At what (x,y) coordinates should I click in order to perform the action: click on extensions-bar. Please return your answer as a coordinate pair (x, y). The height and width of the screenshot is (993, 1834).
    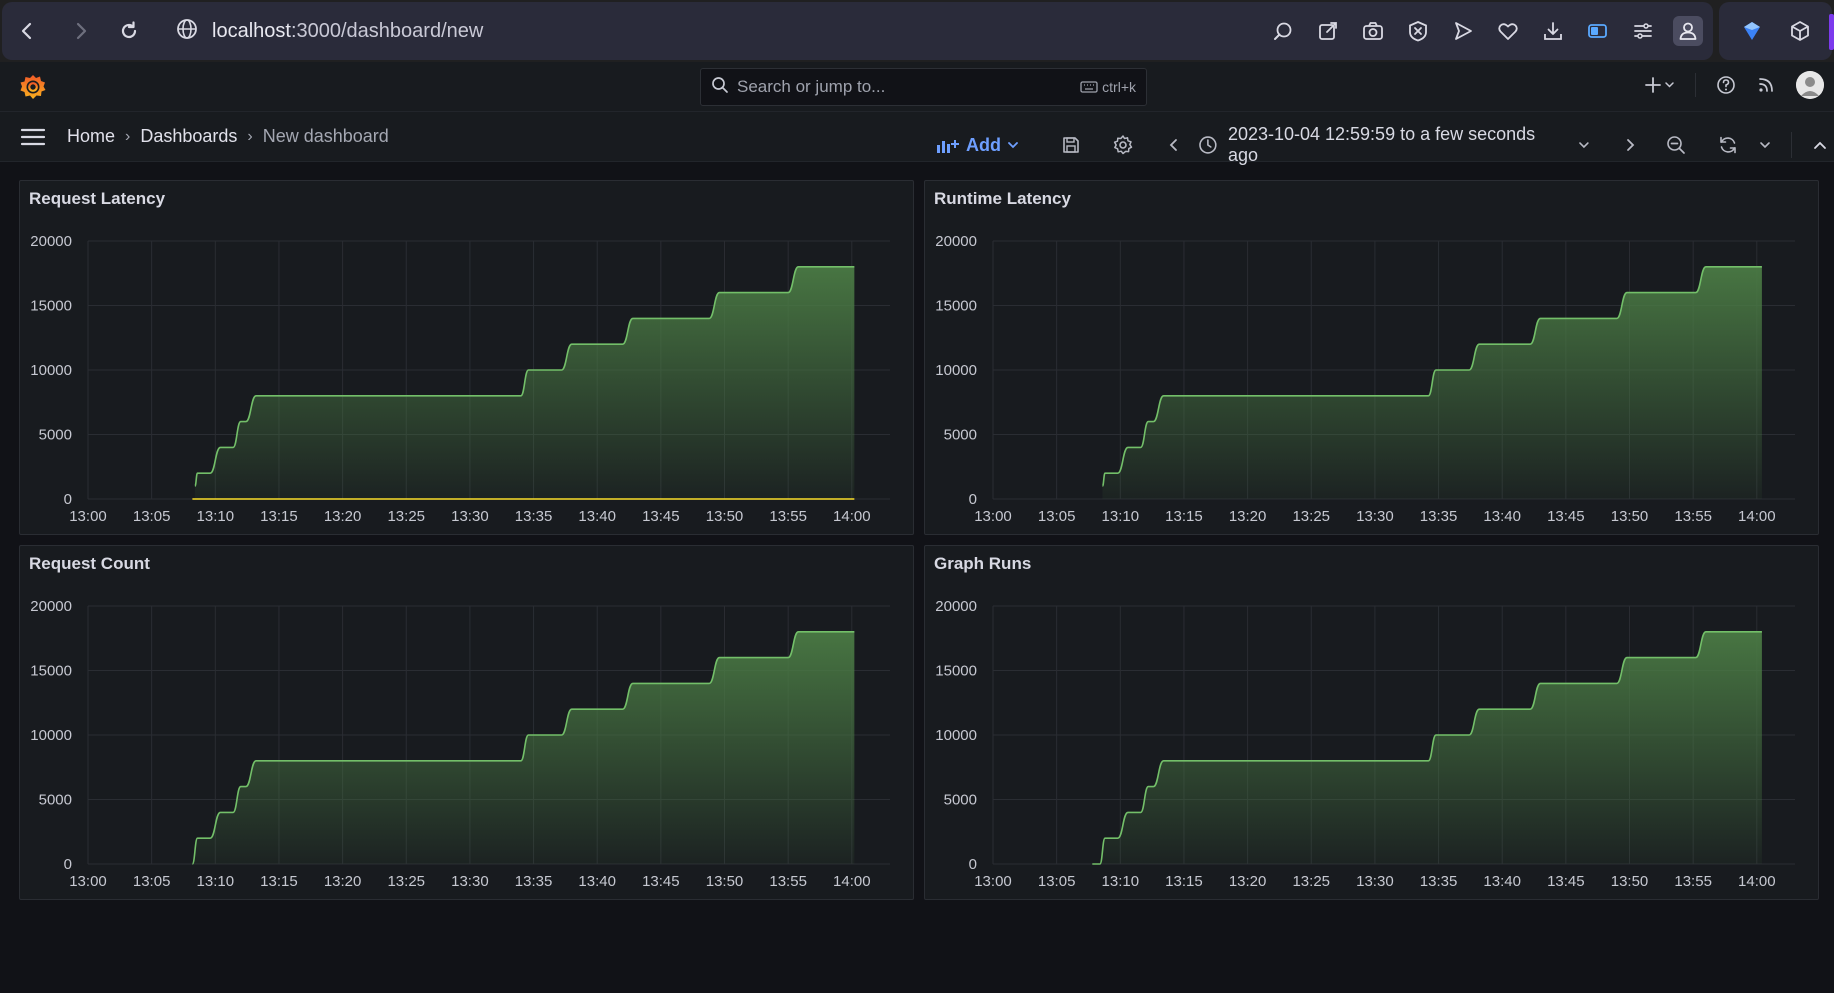
    Looking at the image, I should click on (1776, 31).